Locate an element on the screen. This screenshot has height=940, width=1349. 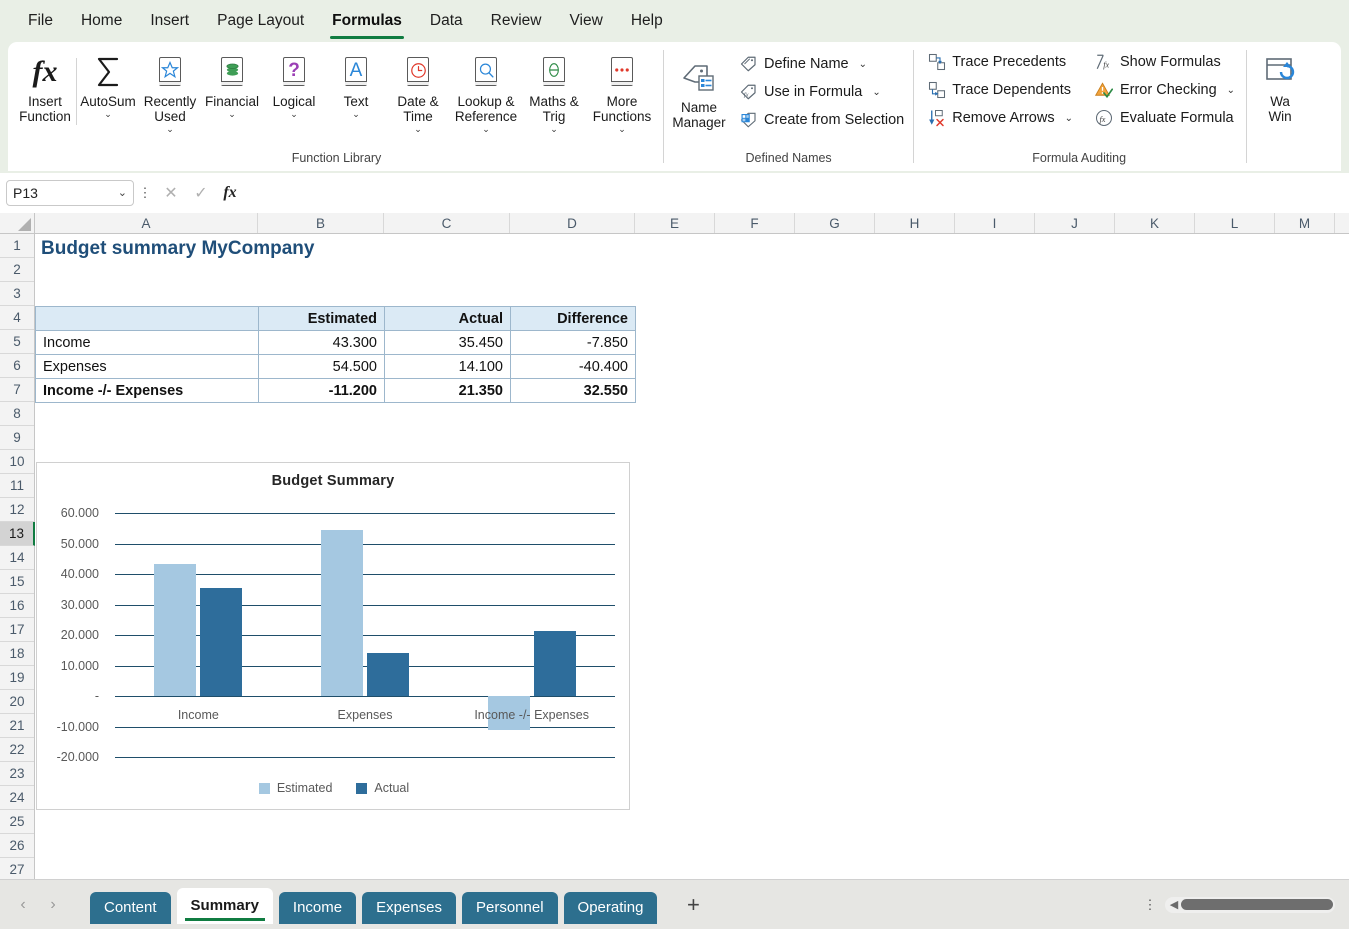
chevron-left-icon: ‹ is located at coordinates (23, 905).